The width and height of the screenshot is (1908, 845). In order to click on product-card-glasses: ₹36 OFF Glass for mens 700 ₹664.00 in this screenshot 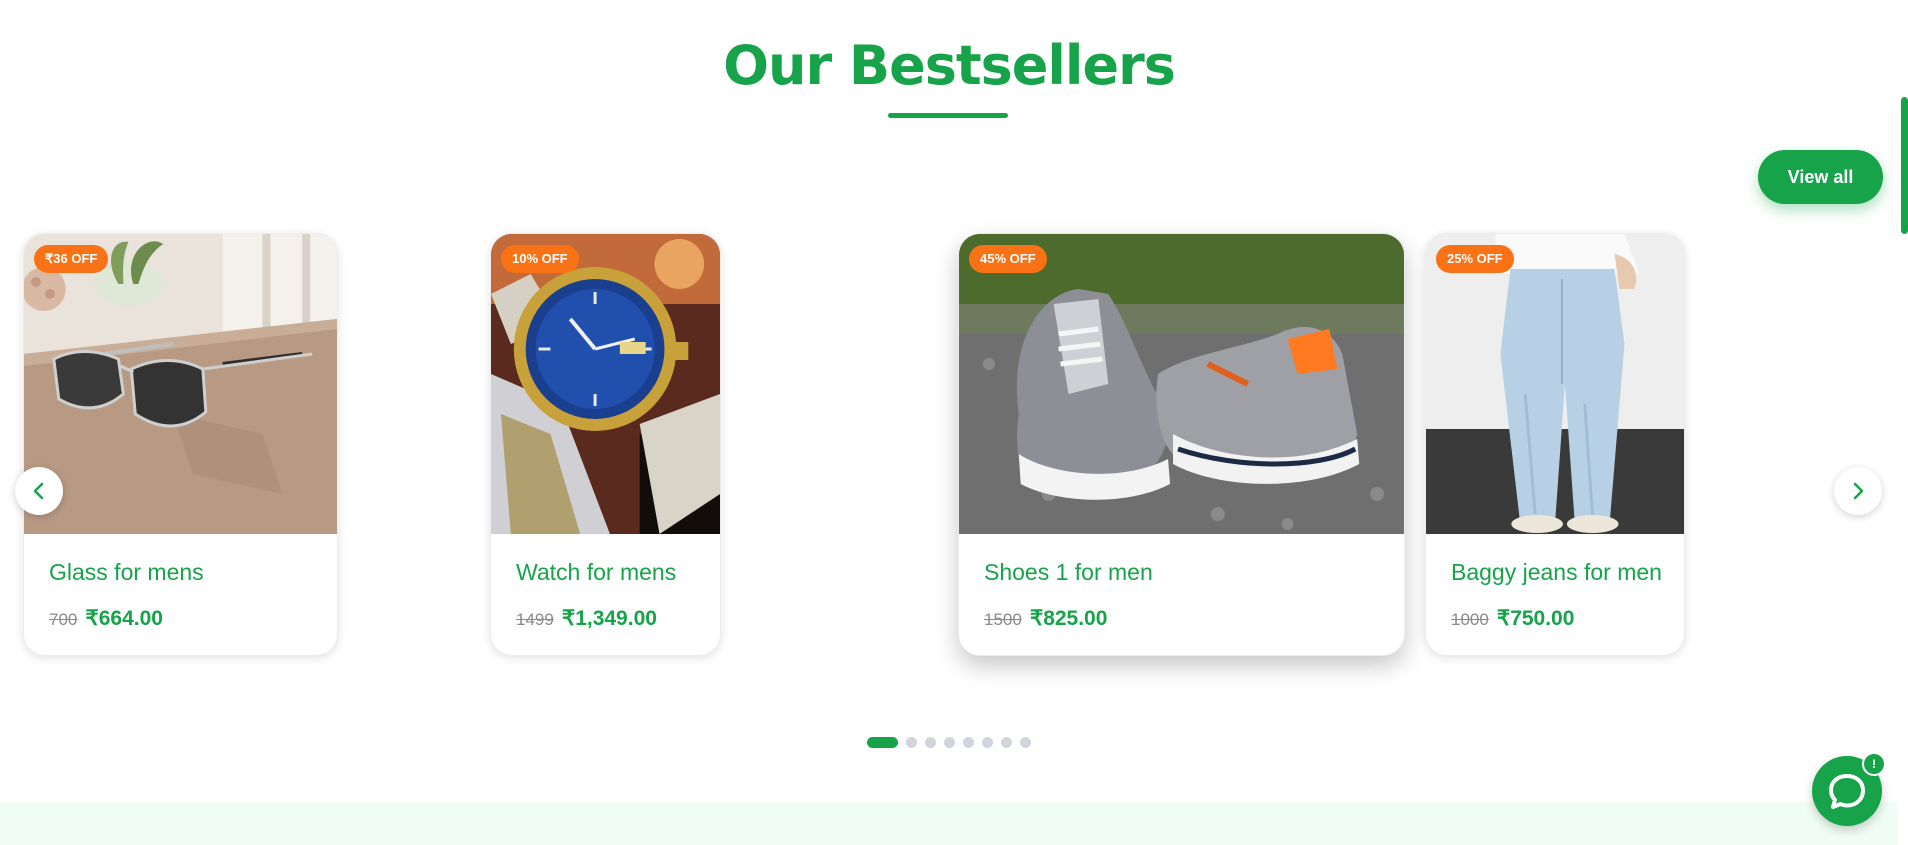, I will do `click(180, 444)`.